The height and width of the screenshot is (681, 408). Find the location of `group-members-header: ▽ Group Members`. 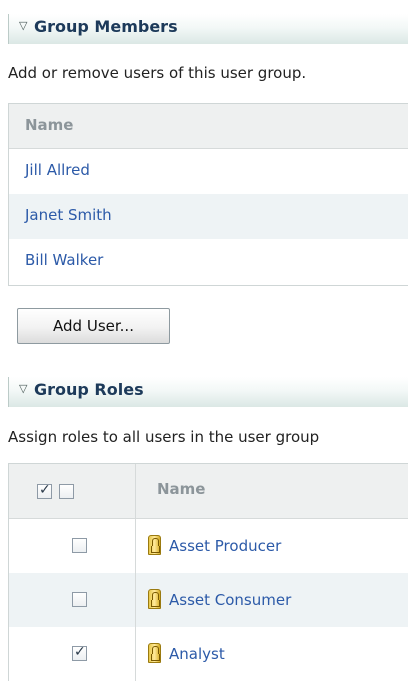

group-members-header: ▽ Group Members is located at coordinates (208, 29).